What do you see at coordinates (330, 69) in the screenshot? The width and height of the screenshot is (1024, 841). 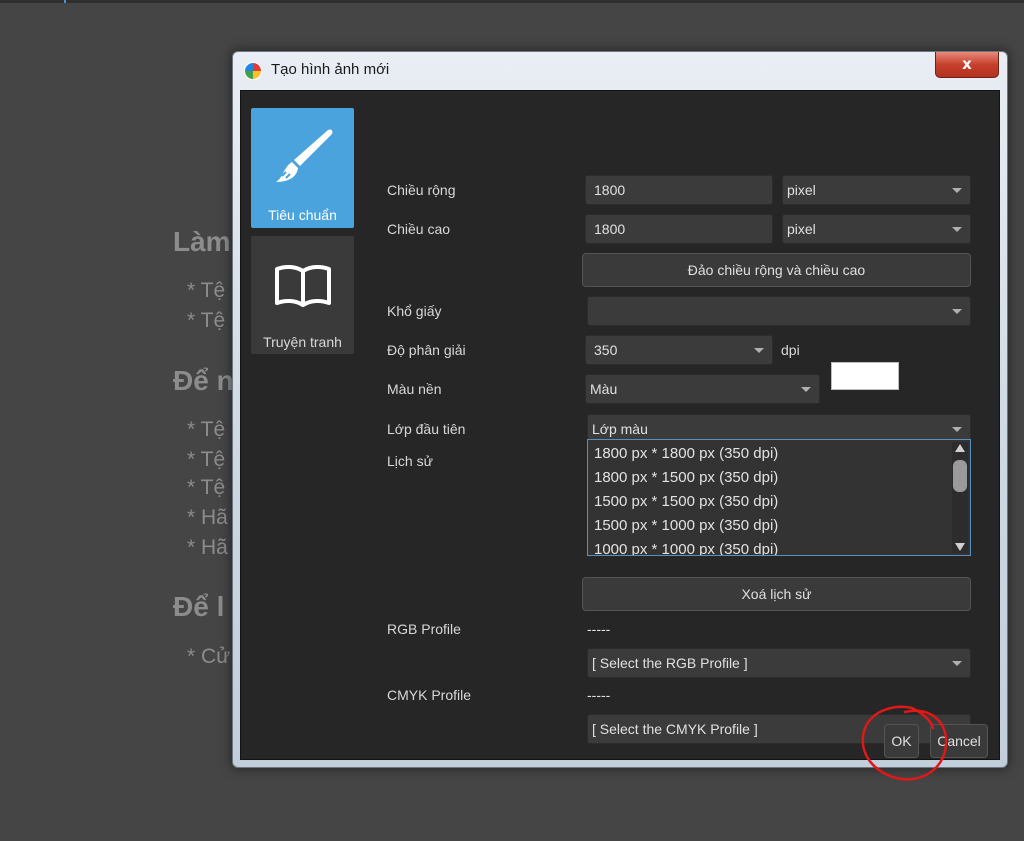 I see `dialog-title: Tạo hình ảnh mới` at bounding box center [330, 69].